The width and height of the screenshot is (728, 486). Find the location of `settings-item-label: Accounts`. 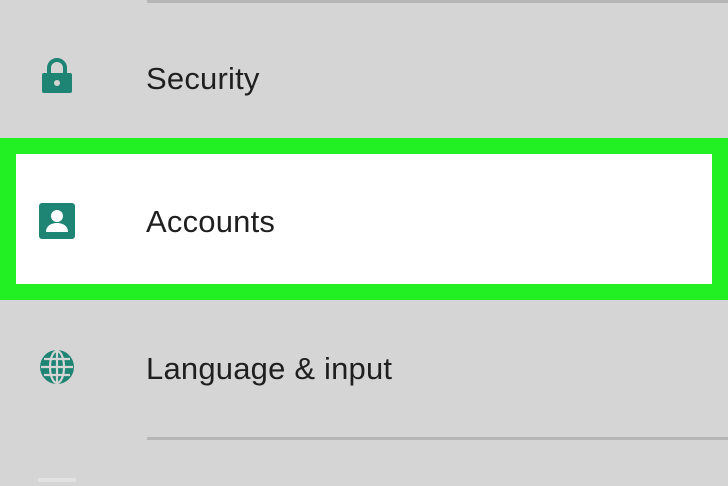

settings-item-label: Accounts is located at coordinates (211, 221).